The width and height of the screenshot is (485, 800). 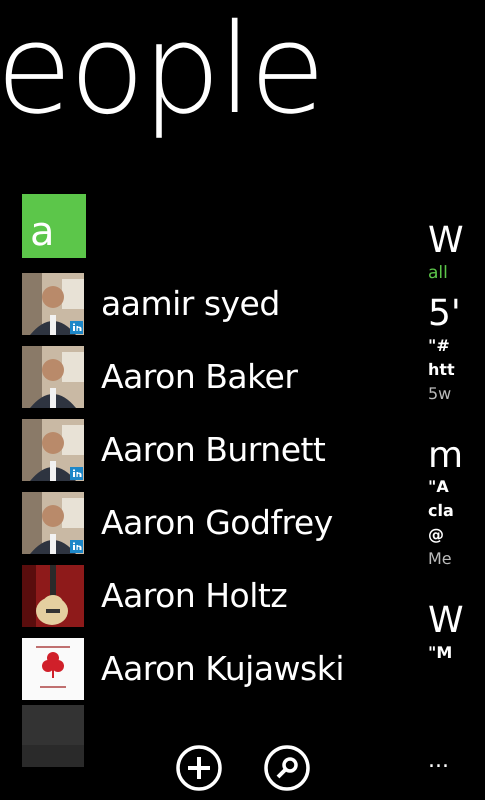 I want to click on feed-heading: m, so click(x=446, y=456).